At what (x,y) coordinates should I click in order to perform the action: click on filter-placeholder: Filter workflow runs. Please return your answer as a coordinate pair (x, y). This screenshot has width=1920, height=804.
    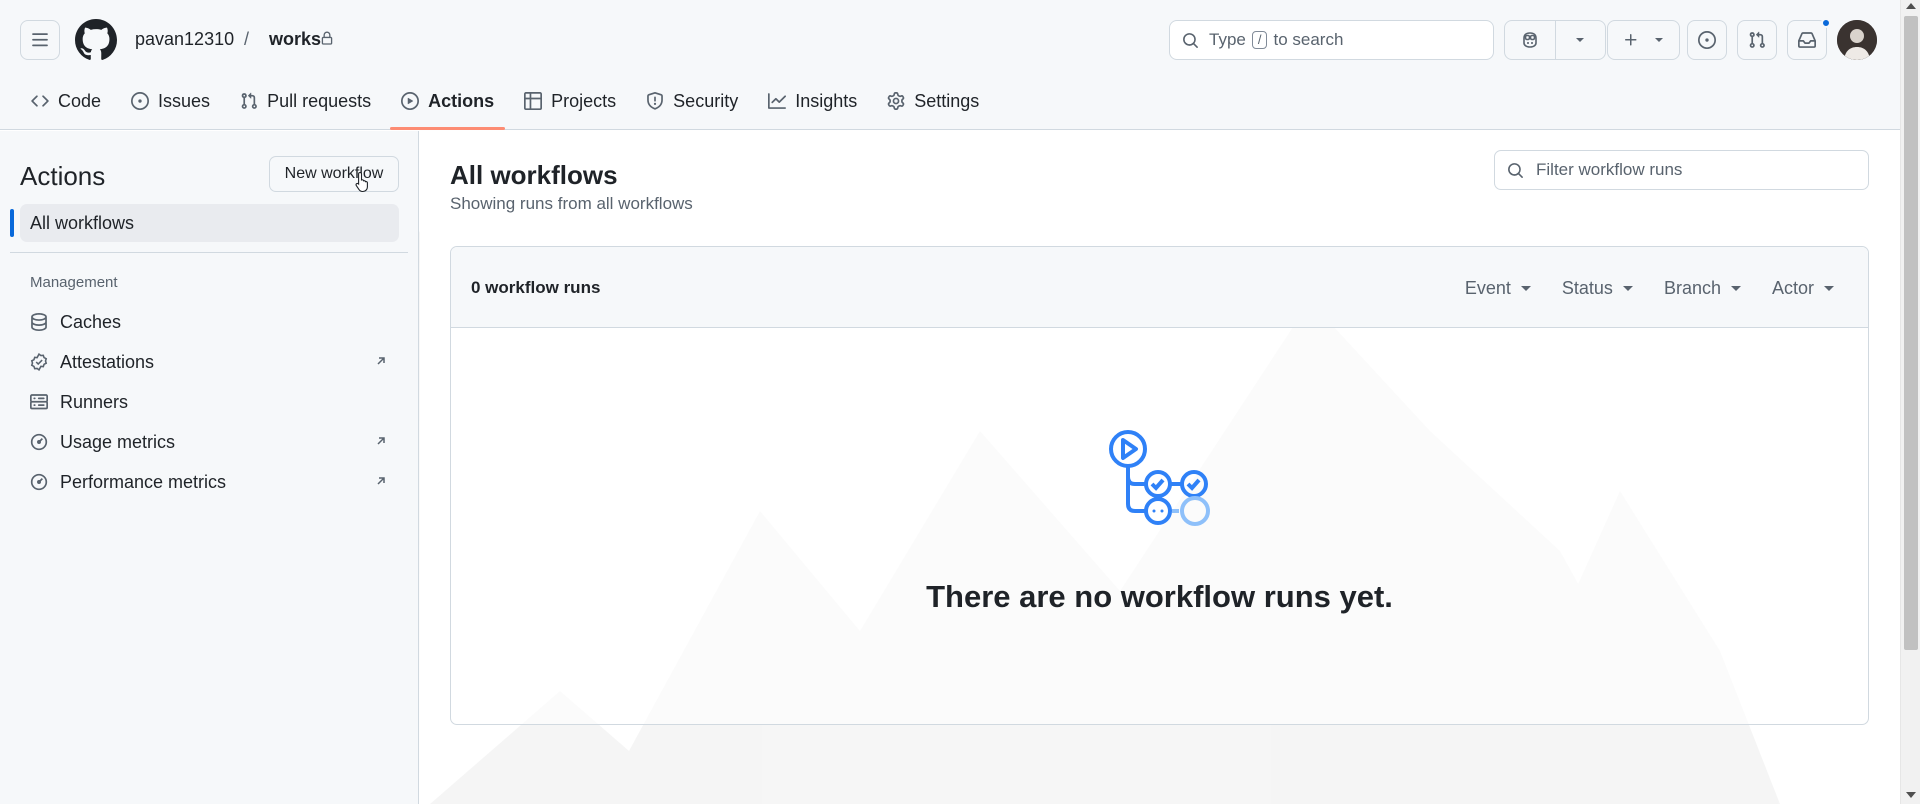
    Looking at the image, I should click on (1609, 169).